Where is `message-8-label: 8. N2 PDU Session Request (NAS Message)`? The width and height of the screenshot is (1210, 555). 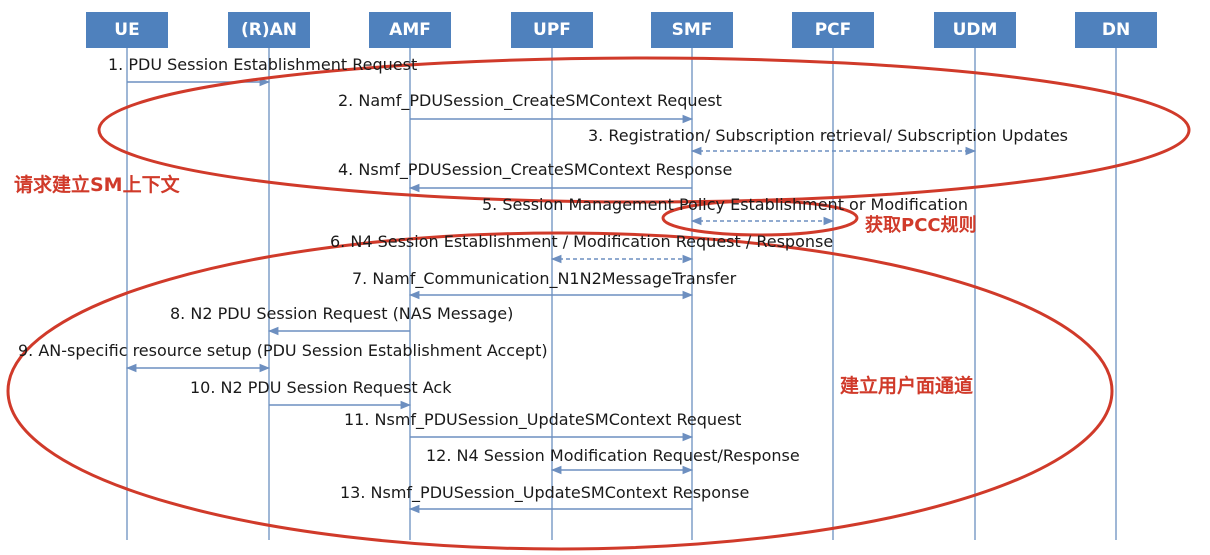
message-8-label: 8. N2 PDU Session Request (NAS Message) is located at coordinates (342, 313).